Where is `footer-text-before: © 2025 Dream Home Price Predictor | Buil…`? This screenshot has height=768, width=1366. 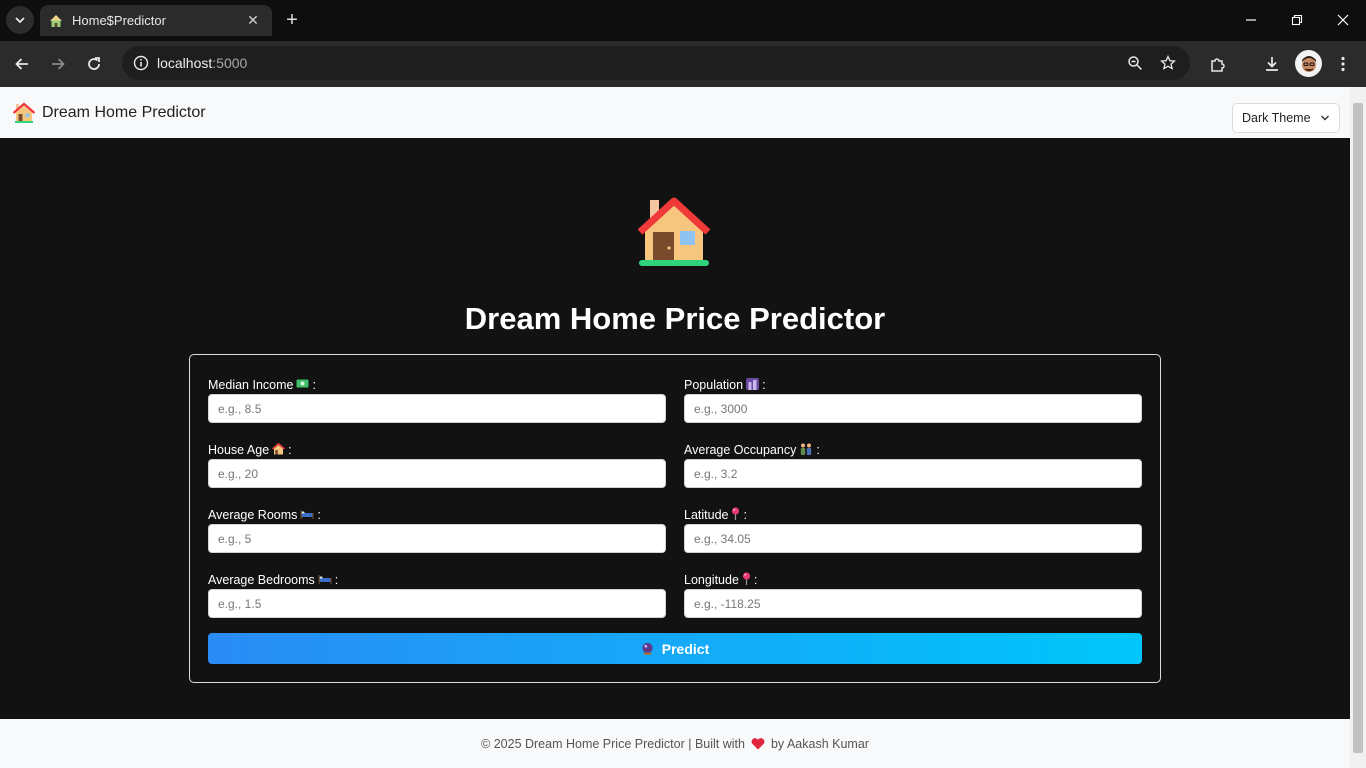
footer-text-before: © 2025 Dream Home Price Predictor | Buil… is located at coordinates (613, 743).